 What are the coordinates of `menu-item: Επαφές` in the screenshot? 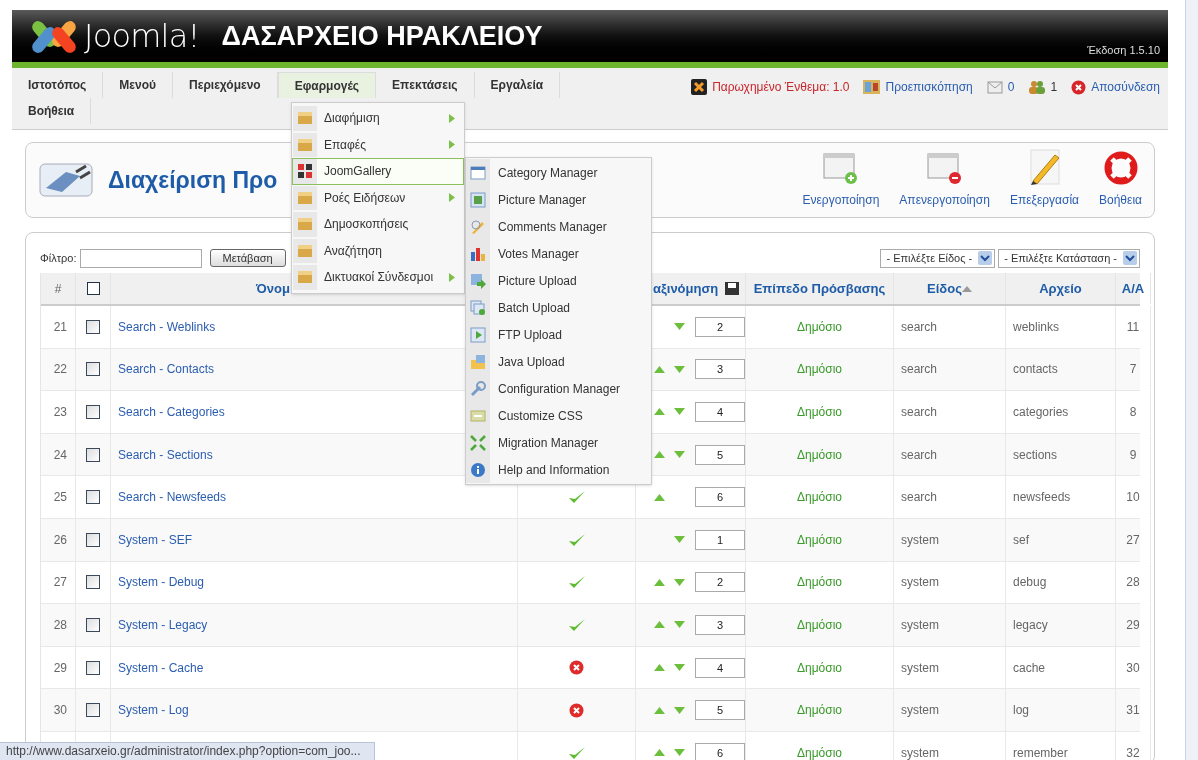 It's located at (378, 144).